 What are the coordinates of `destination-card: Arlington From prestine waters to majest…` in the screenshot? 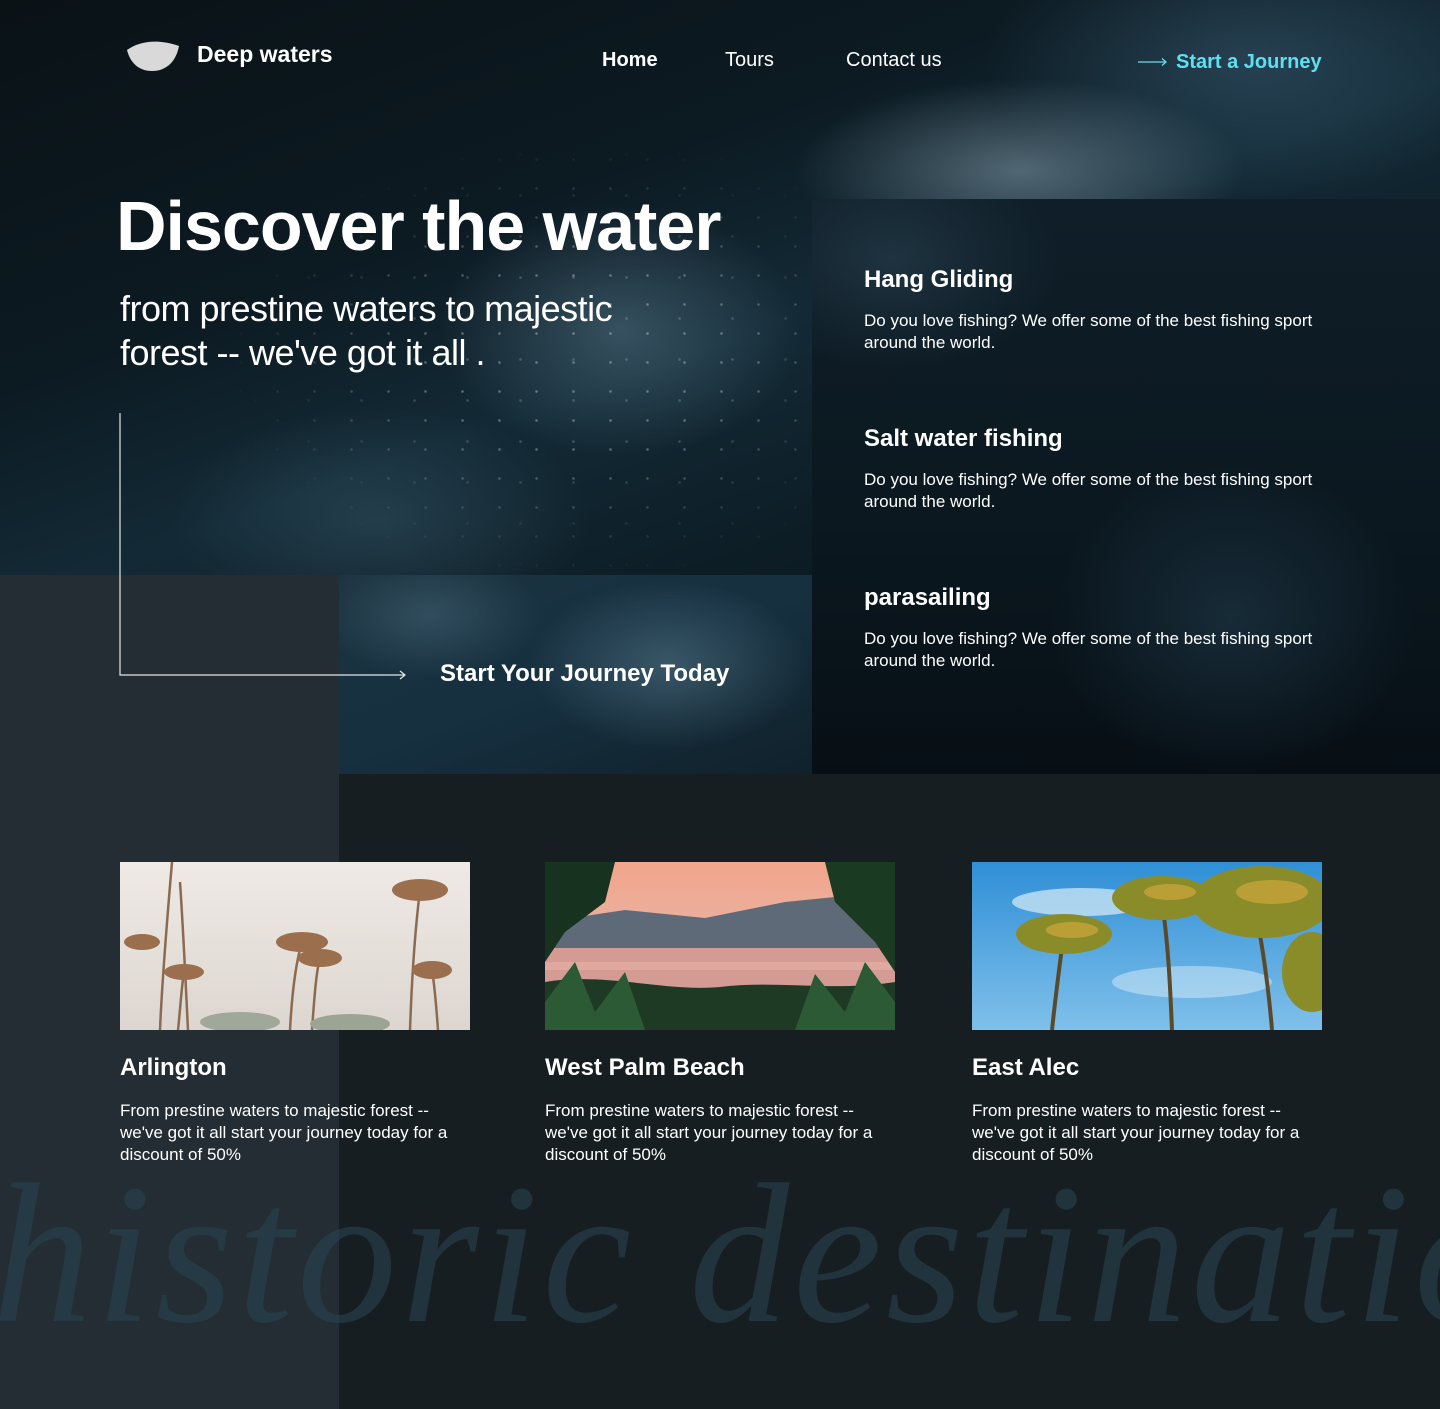 It's located at (295, 1014).